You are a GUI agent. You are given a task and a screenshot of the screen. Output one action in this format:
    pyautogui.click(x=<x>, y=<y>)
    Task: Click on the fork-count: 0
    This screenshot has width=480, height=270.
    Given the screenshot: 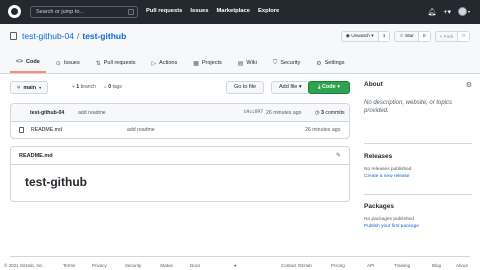 What is the action you would take?
    pyautogui.click(x=463, y=36)
    